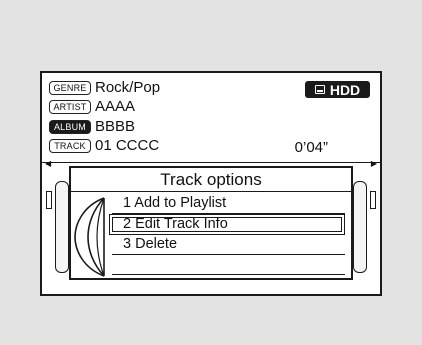  I want to click on genre-tag: GENRE, so click(70, 88).